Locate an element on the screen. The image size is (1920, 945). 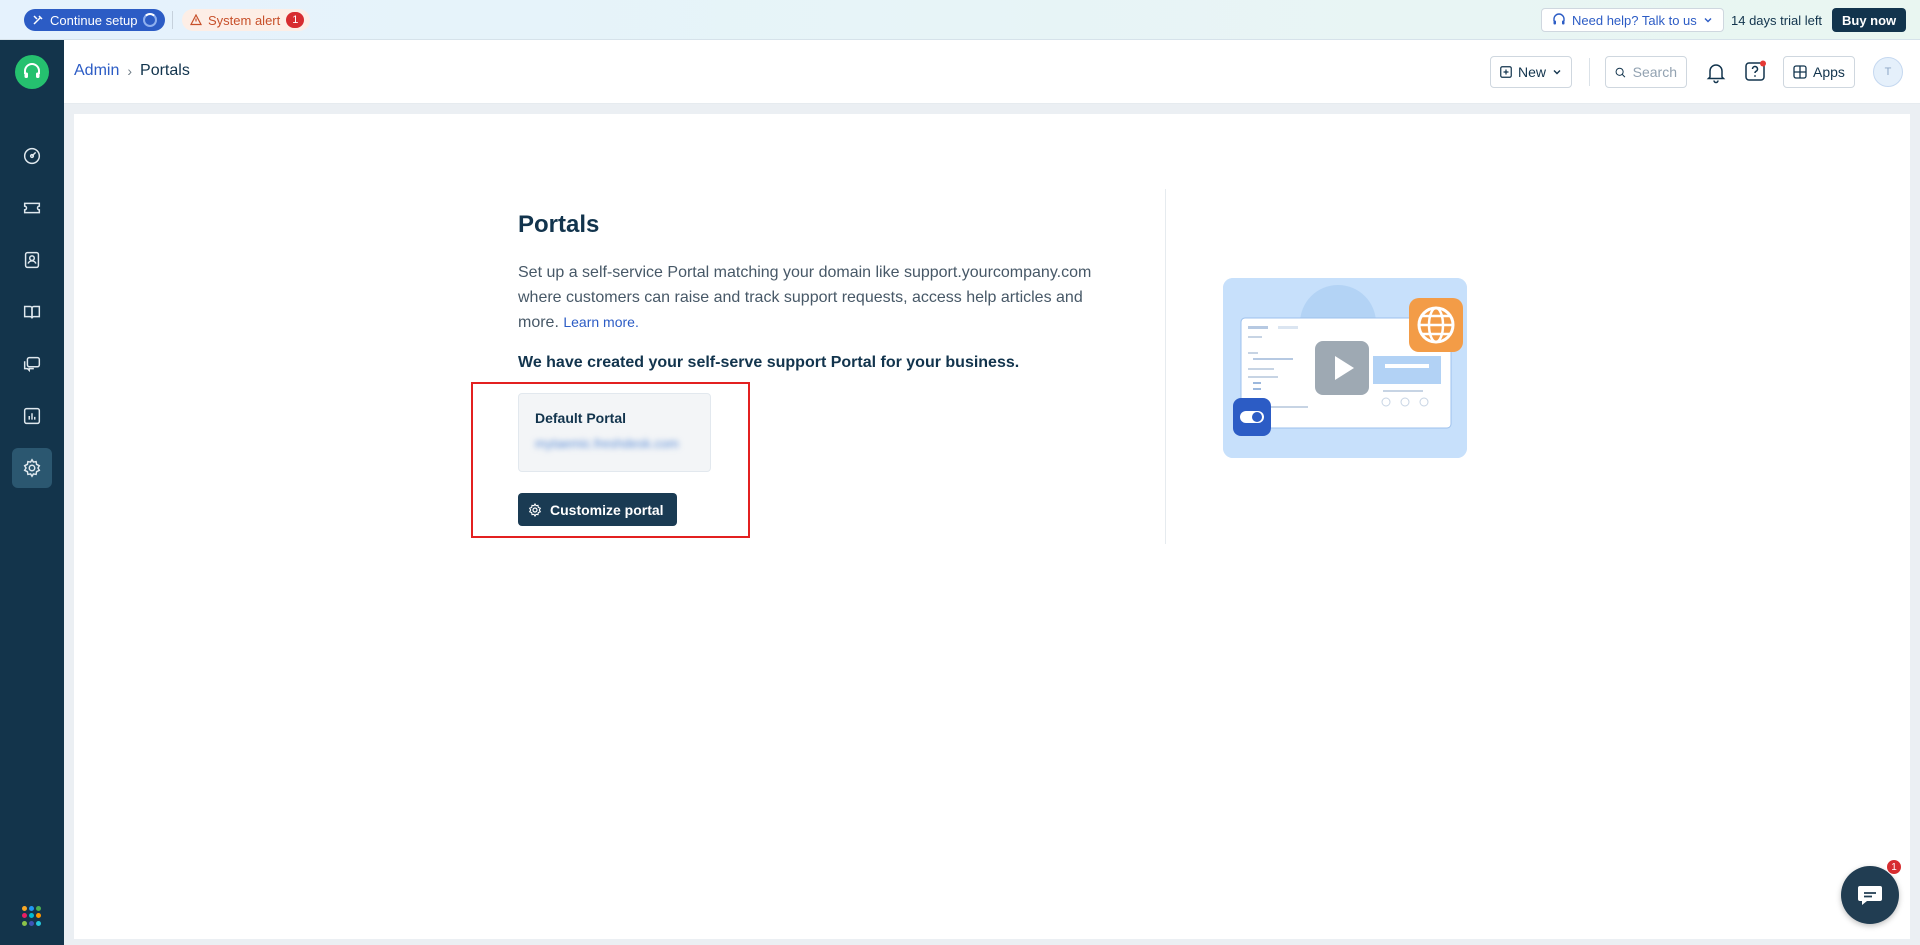
breadcrumb: Admin › Portals is located at coordinates (132, 71).